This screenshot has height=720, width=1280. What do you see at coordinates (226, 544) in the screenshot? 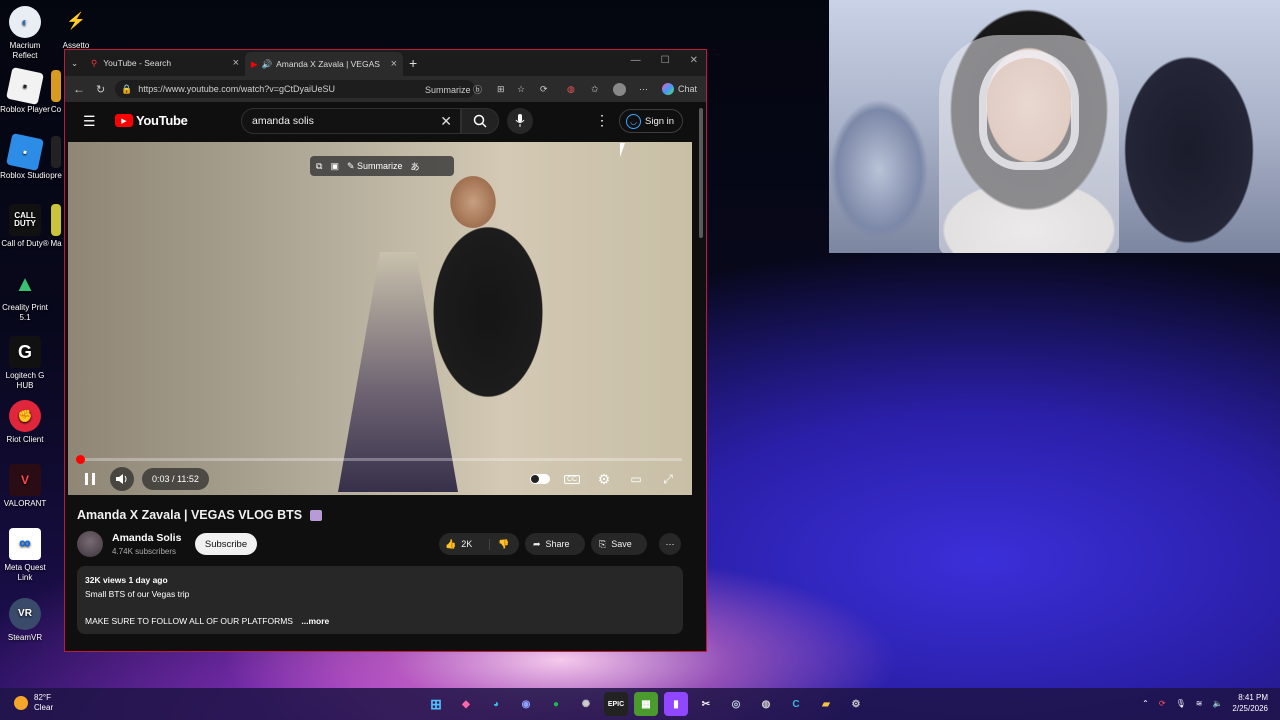
I see `subscribe-button: Subscribe` at bounding box center [226, 544].